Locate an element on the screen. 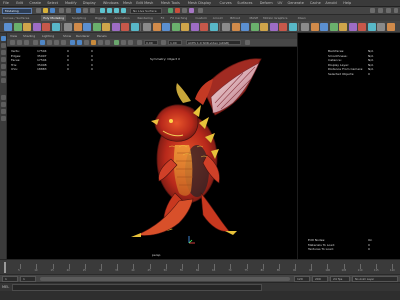 The width and height of the screenshot is (400, 300). film-gate-icon is located at coordinates (49, 42).